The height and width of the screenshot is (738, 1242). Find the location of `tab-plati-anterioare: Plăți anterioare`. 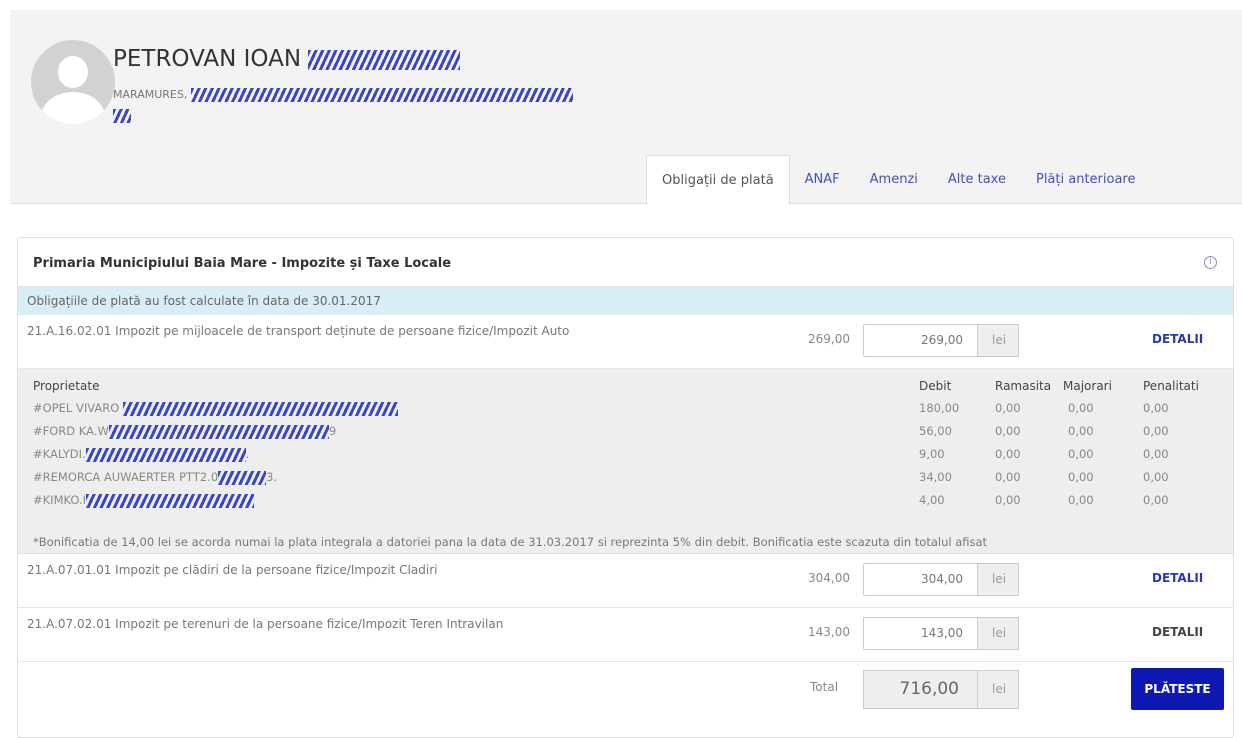

tab-plati-anterioare: Plăți anterioare is located at coordinates (1086, 179).